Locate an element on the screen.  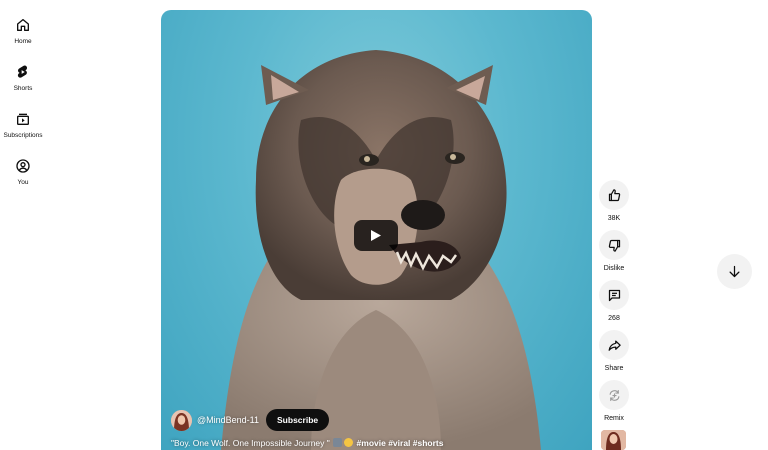
nav-label-home: Home is located at coordinates (23, 41).